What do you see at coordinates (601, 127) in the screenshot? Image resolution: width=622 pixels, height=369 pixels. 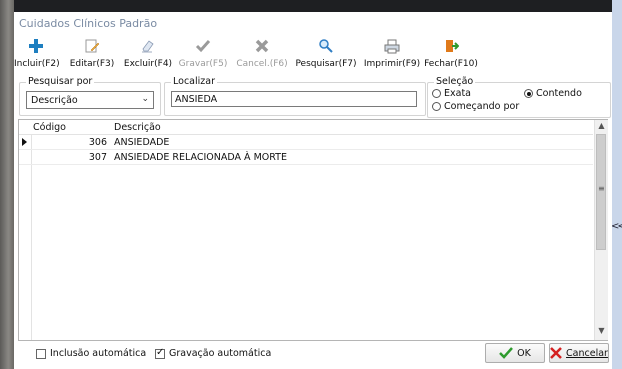 I see `scroll-up-icon: ▲` at bounding box center [601, 127].